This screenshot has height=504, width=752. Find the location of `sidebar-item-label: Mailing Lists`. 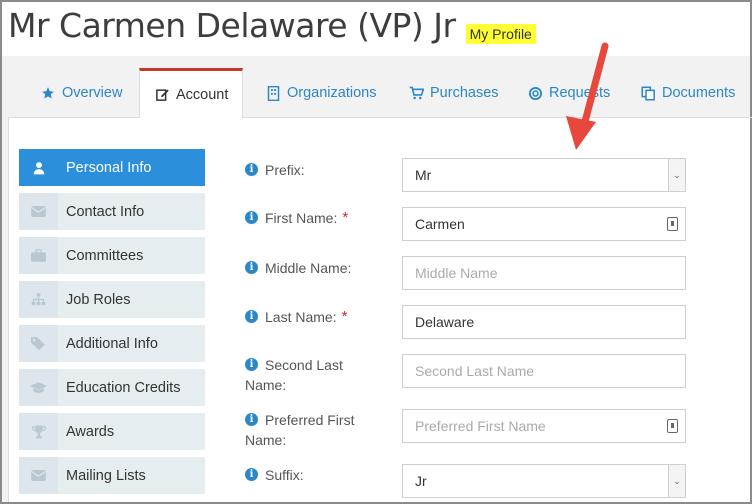

sidebar-item-label: Mailing Lists is located at coordinates (106, 475).